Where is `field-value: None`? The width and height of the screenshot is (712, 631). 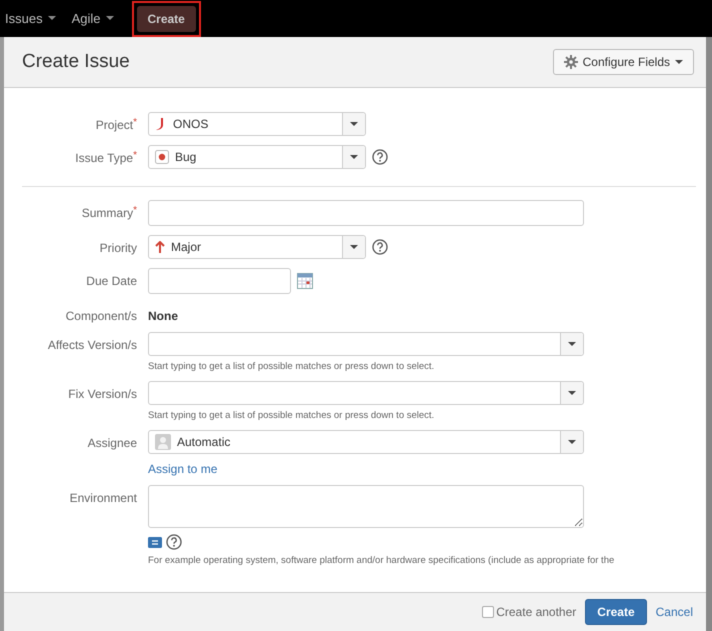
field-value: None is located at coordinates (163, 315).